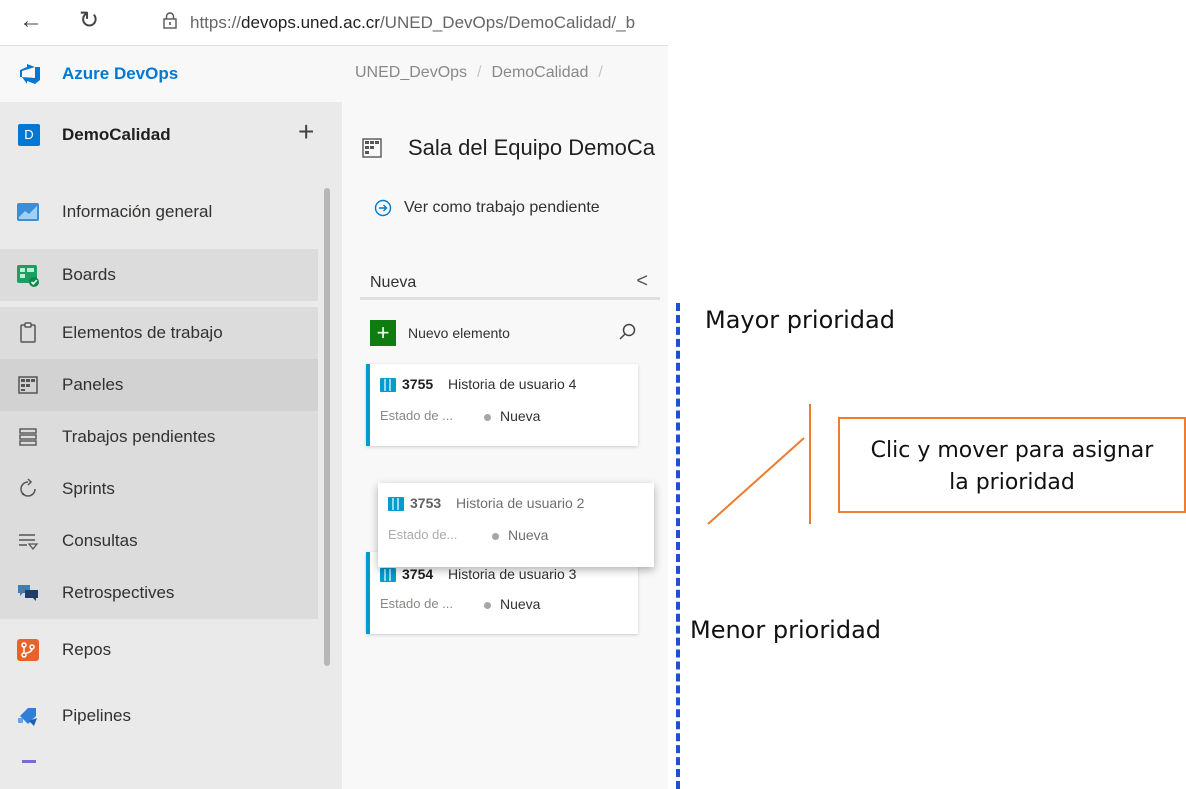  I want to click on project-header: D DemoCalidad +, so click(171, 134).